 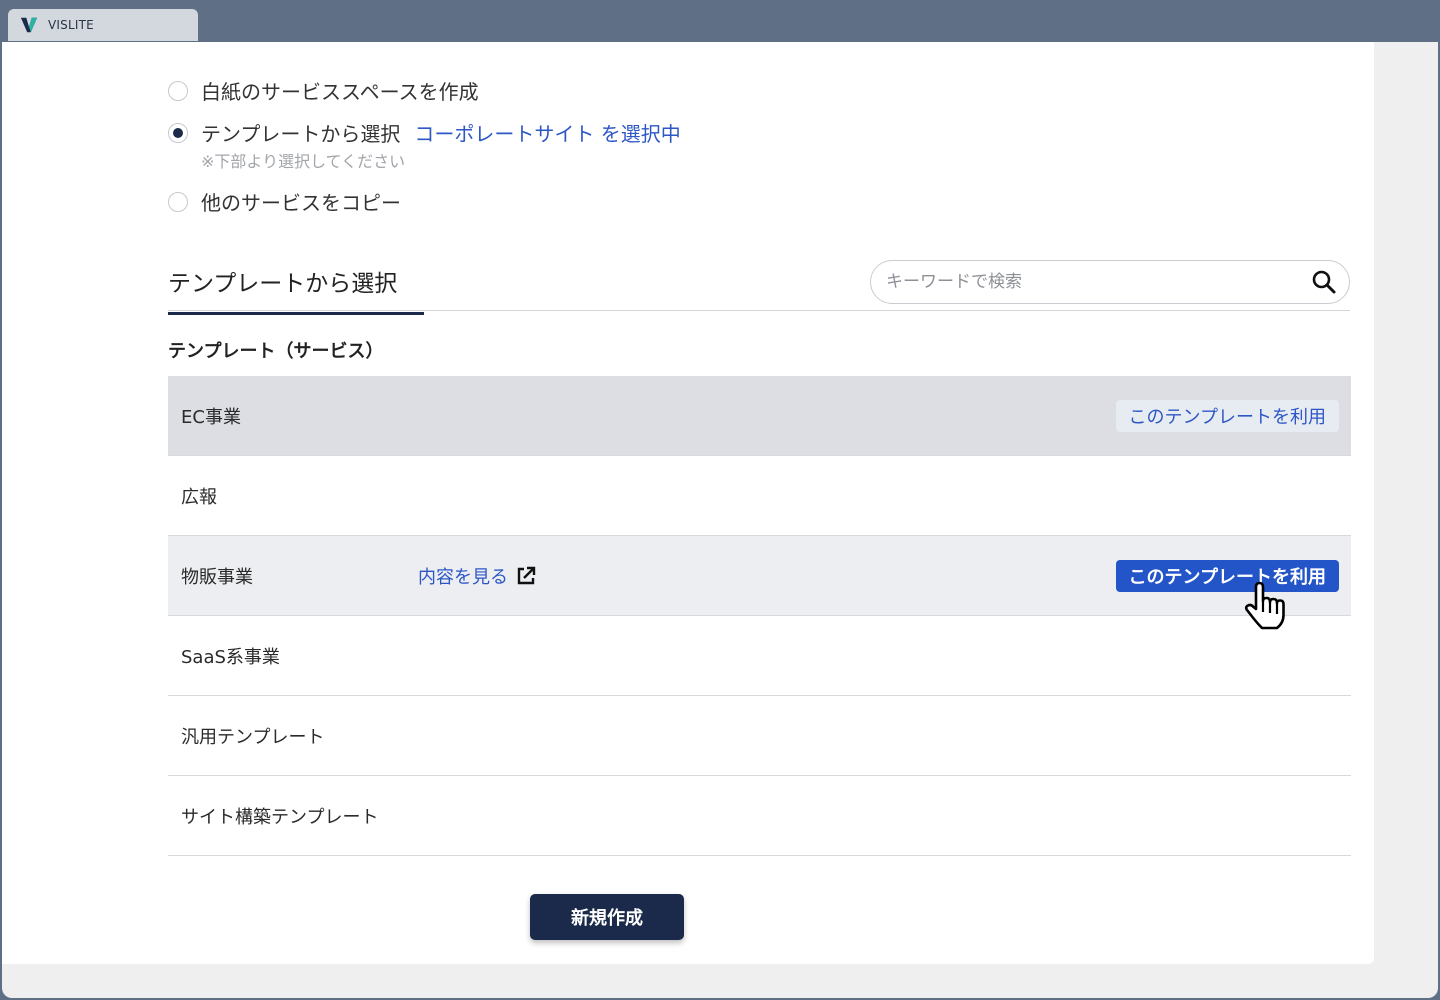 I want to click on view-content-link: 内容を見る, so click(x=477, y=576).